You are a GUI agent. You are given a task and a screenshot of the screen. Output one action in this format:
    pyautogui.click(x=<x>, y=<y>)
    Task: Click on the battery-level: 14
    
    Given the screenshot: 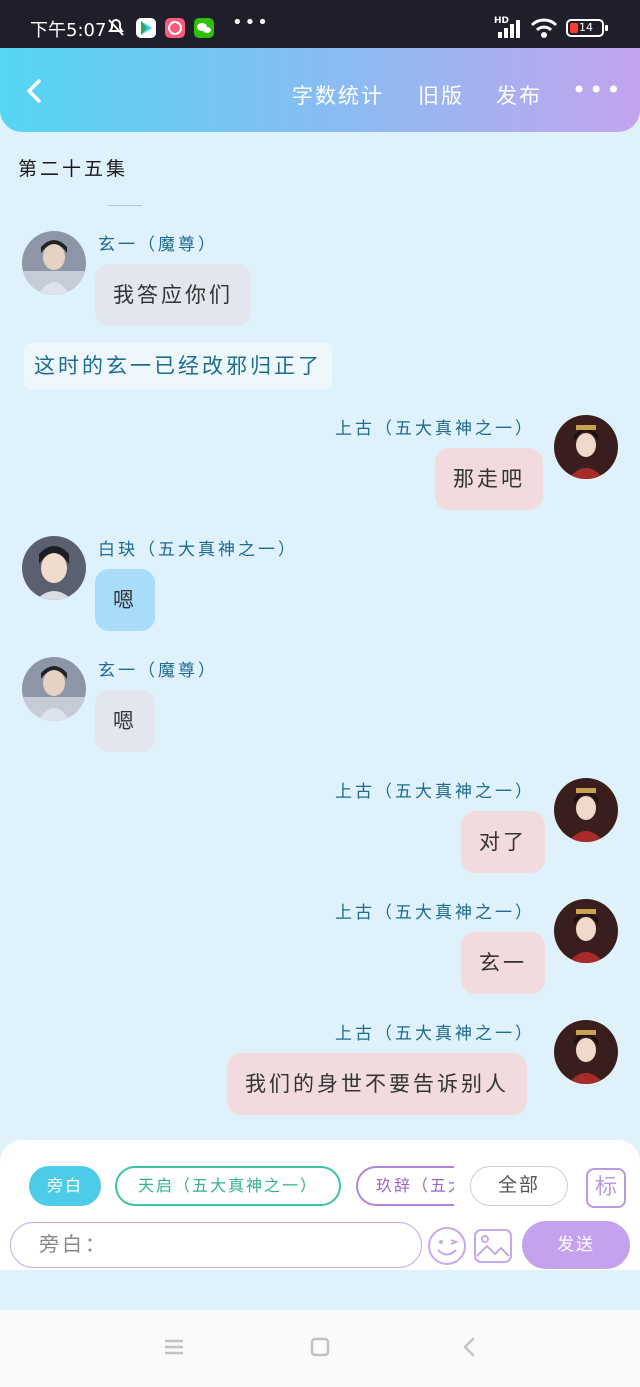 What is the action you would take?
    pyautogui.click(x=586, y=27)
    